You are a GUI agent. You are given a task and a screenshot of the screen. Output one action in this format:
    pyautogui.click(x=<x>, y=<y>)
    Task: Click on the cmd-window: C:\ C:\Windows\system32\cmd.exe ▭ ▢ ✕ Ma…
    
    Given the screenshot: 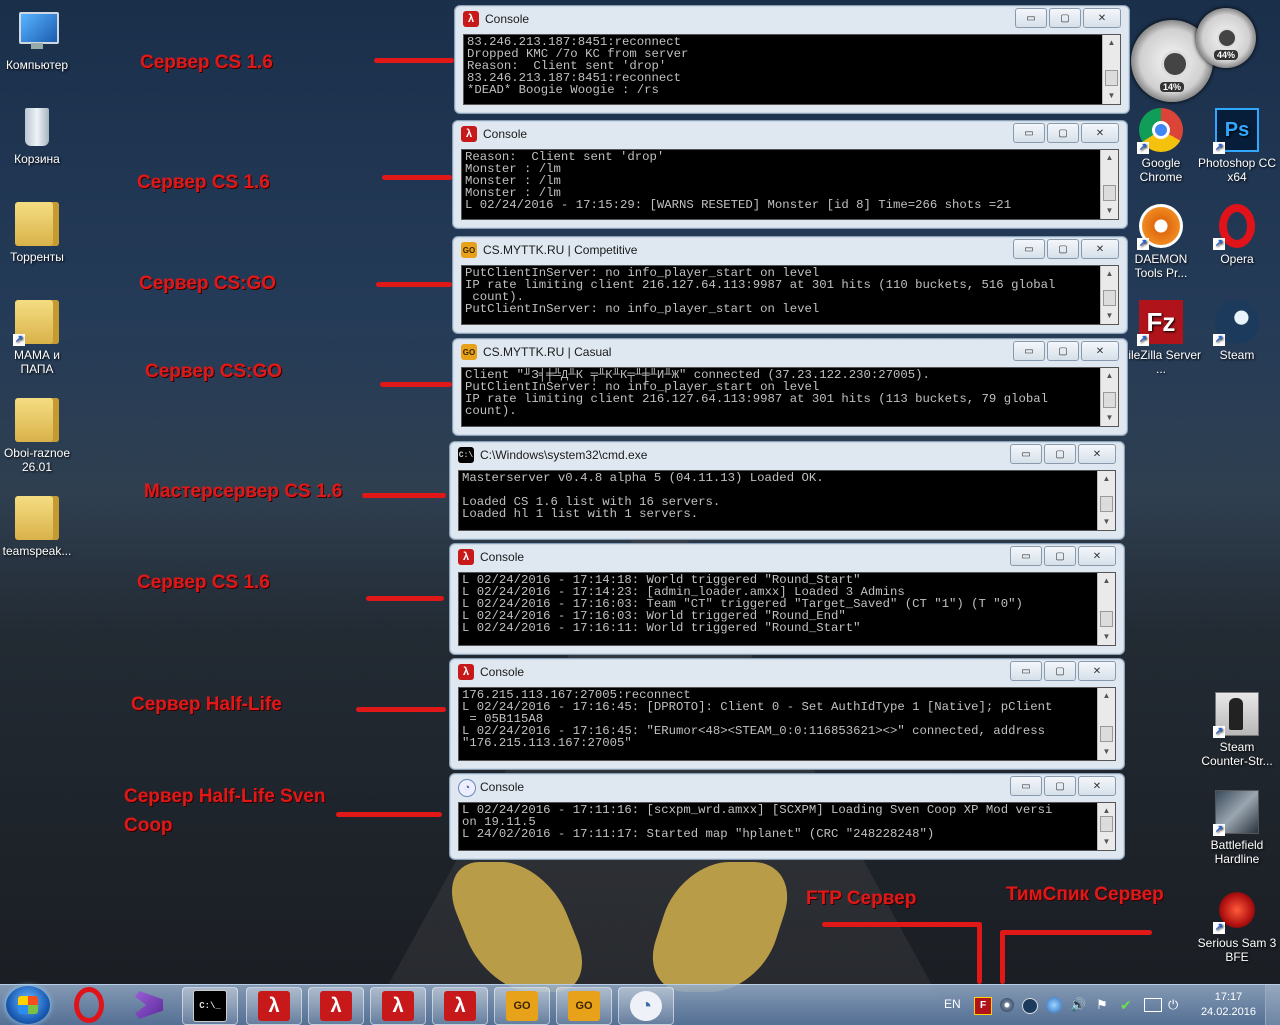 What is the action you would take?
    pyautogui.click(x=787, y=490)
    